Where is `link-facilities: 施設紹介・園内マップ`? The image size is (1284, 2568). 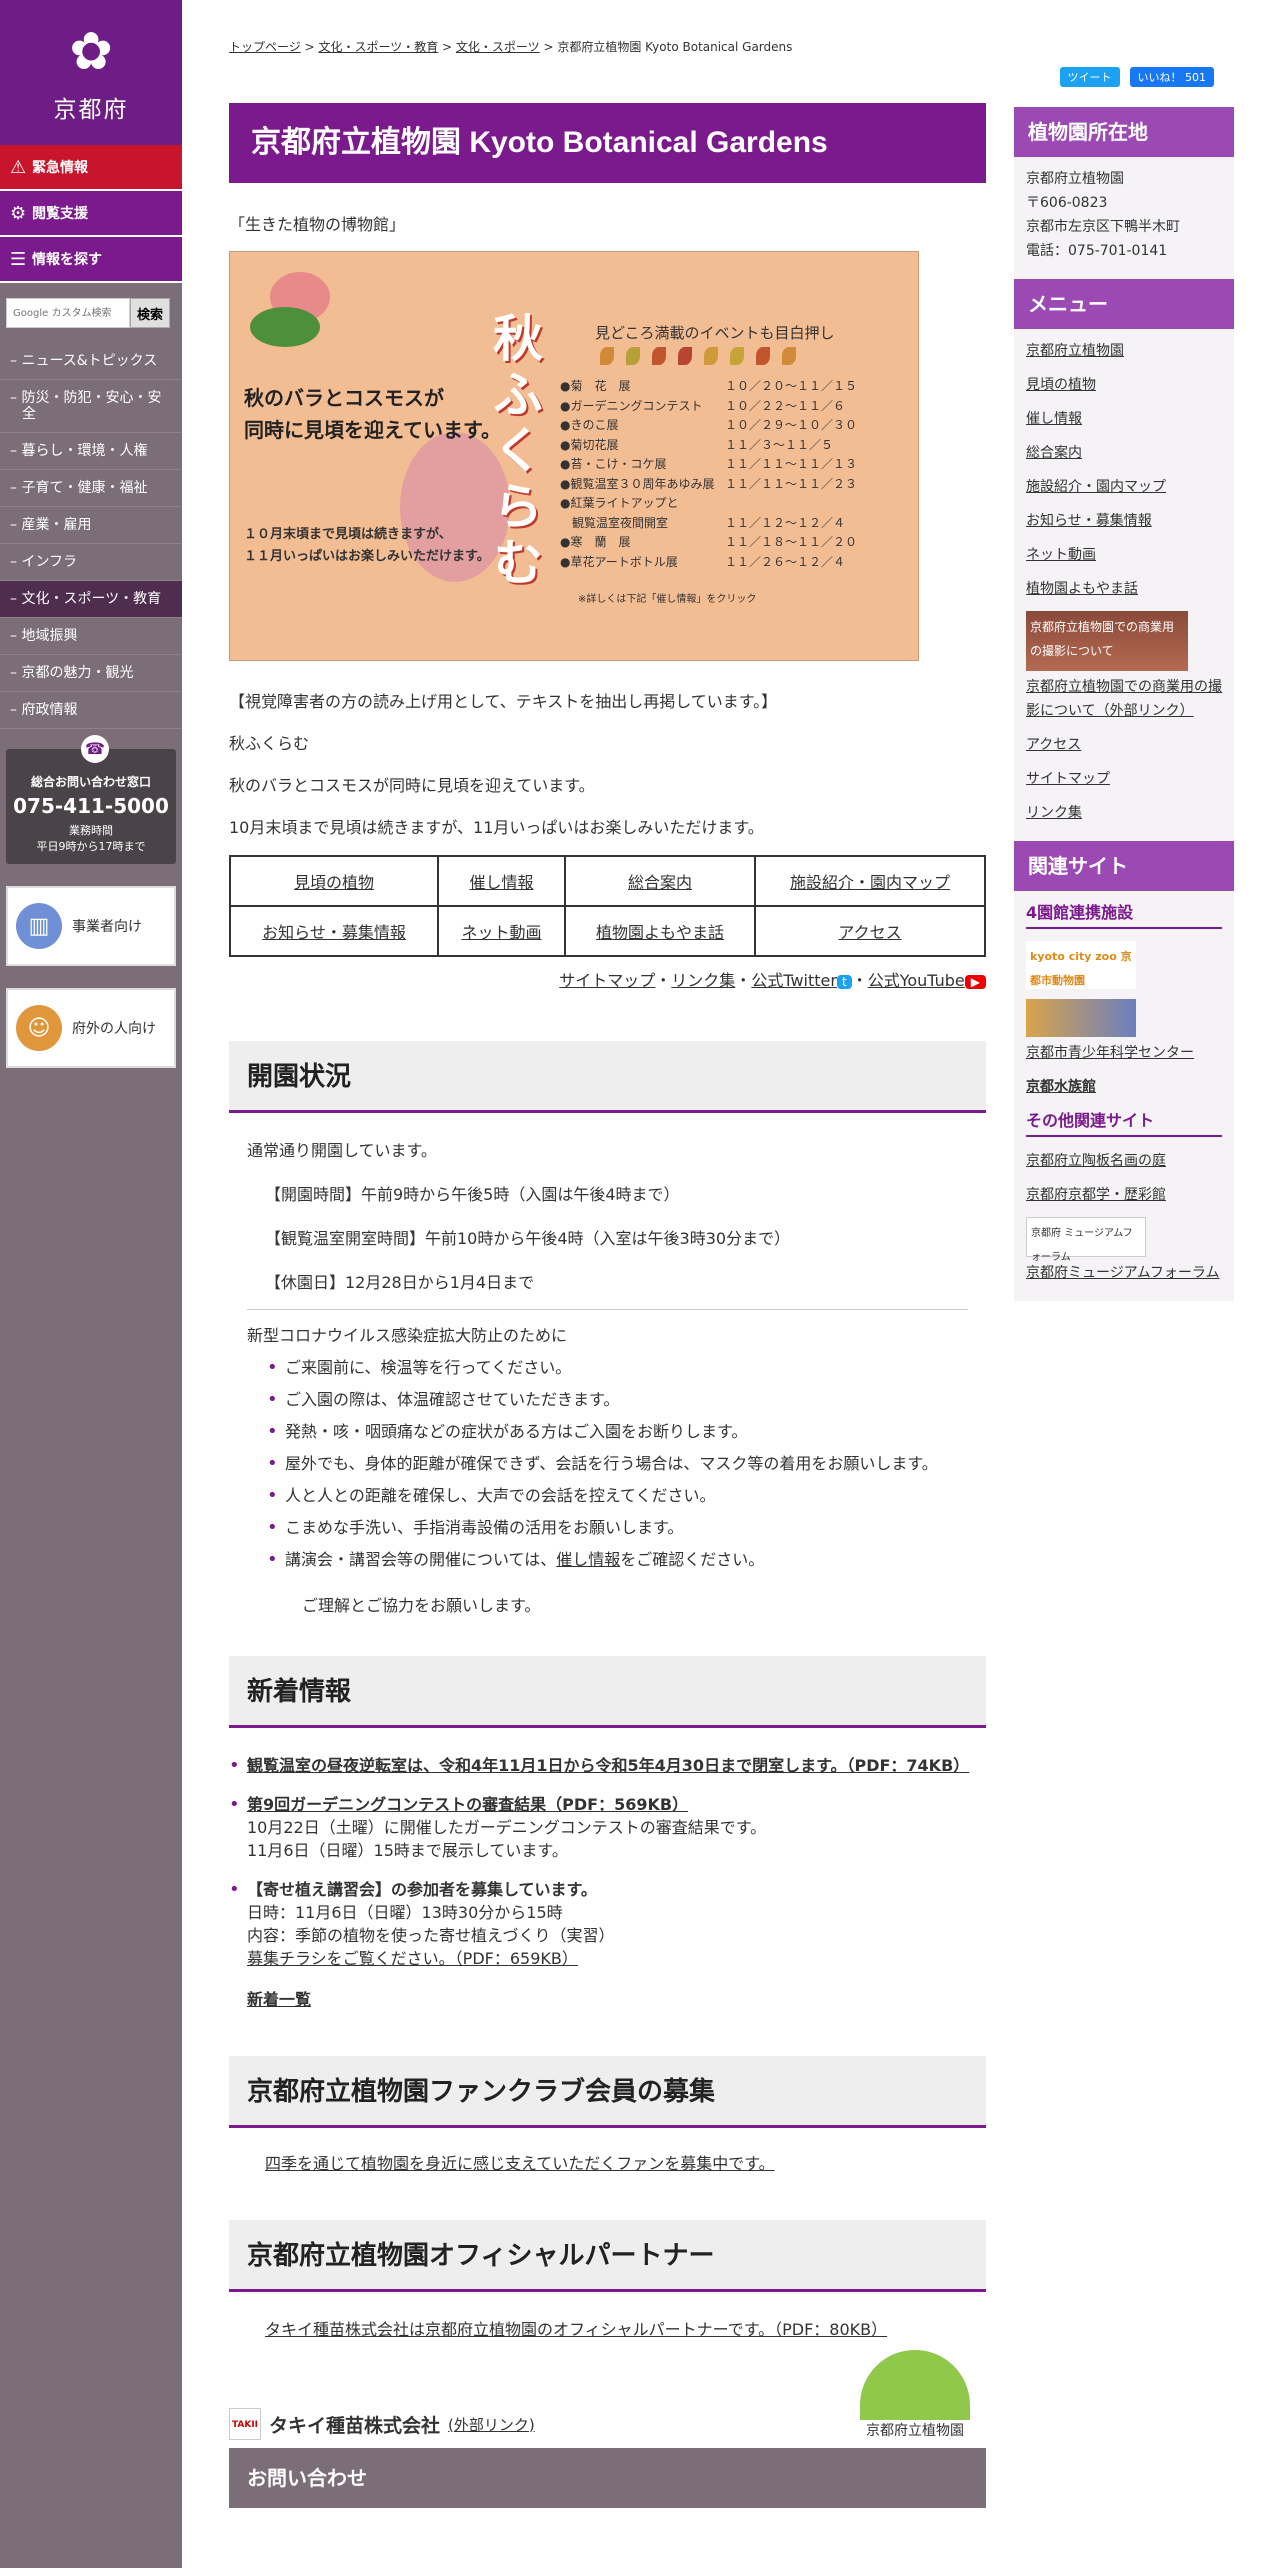
link-facilities: 施設紹介・園内マップ is located at coordinates (870, 882).